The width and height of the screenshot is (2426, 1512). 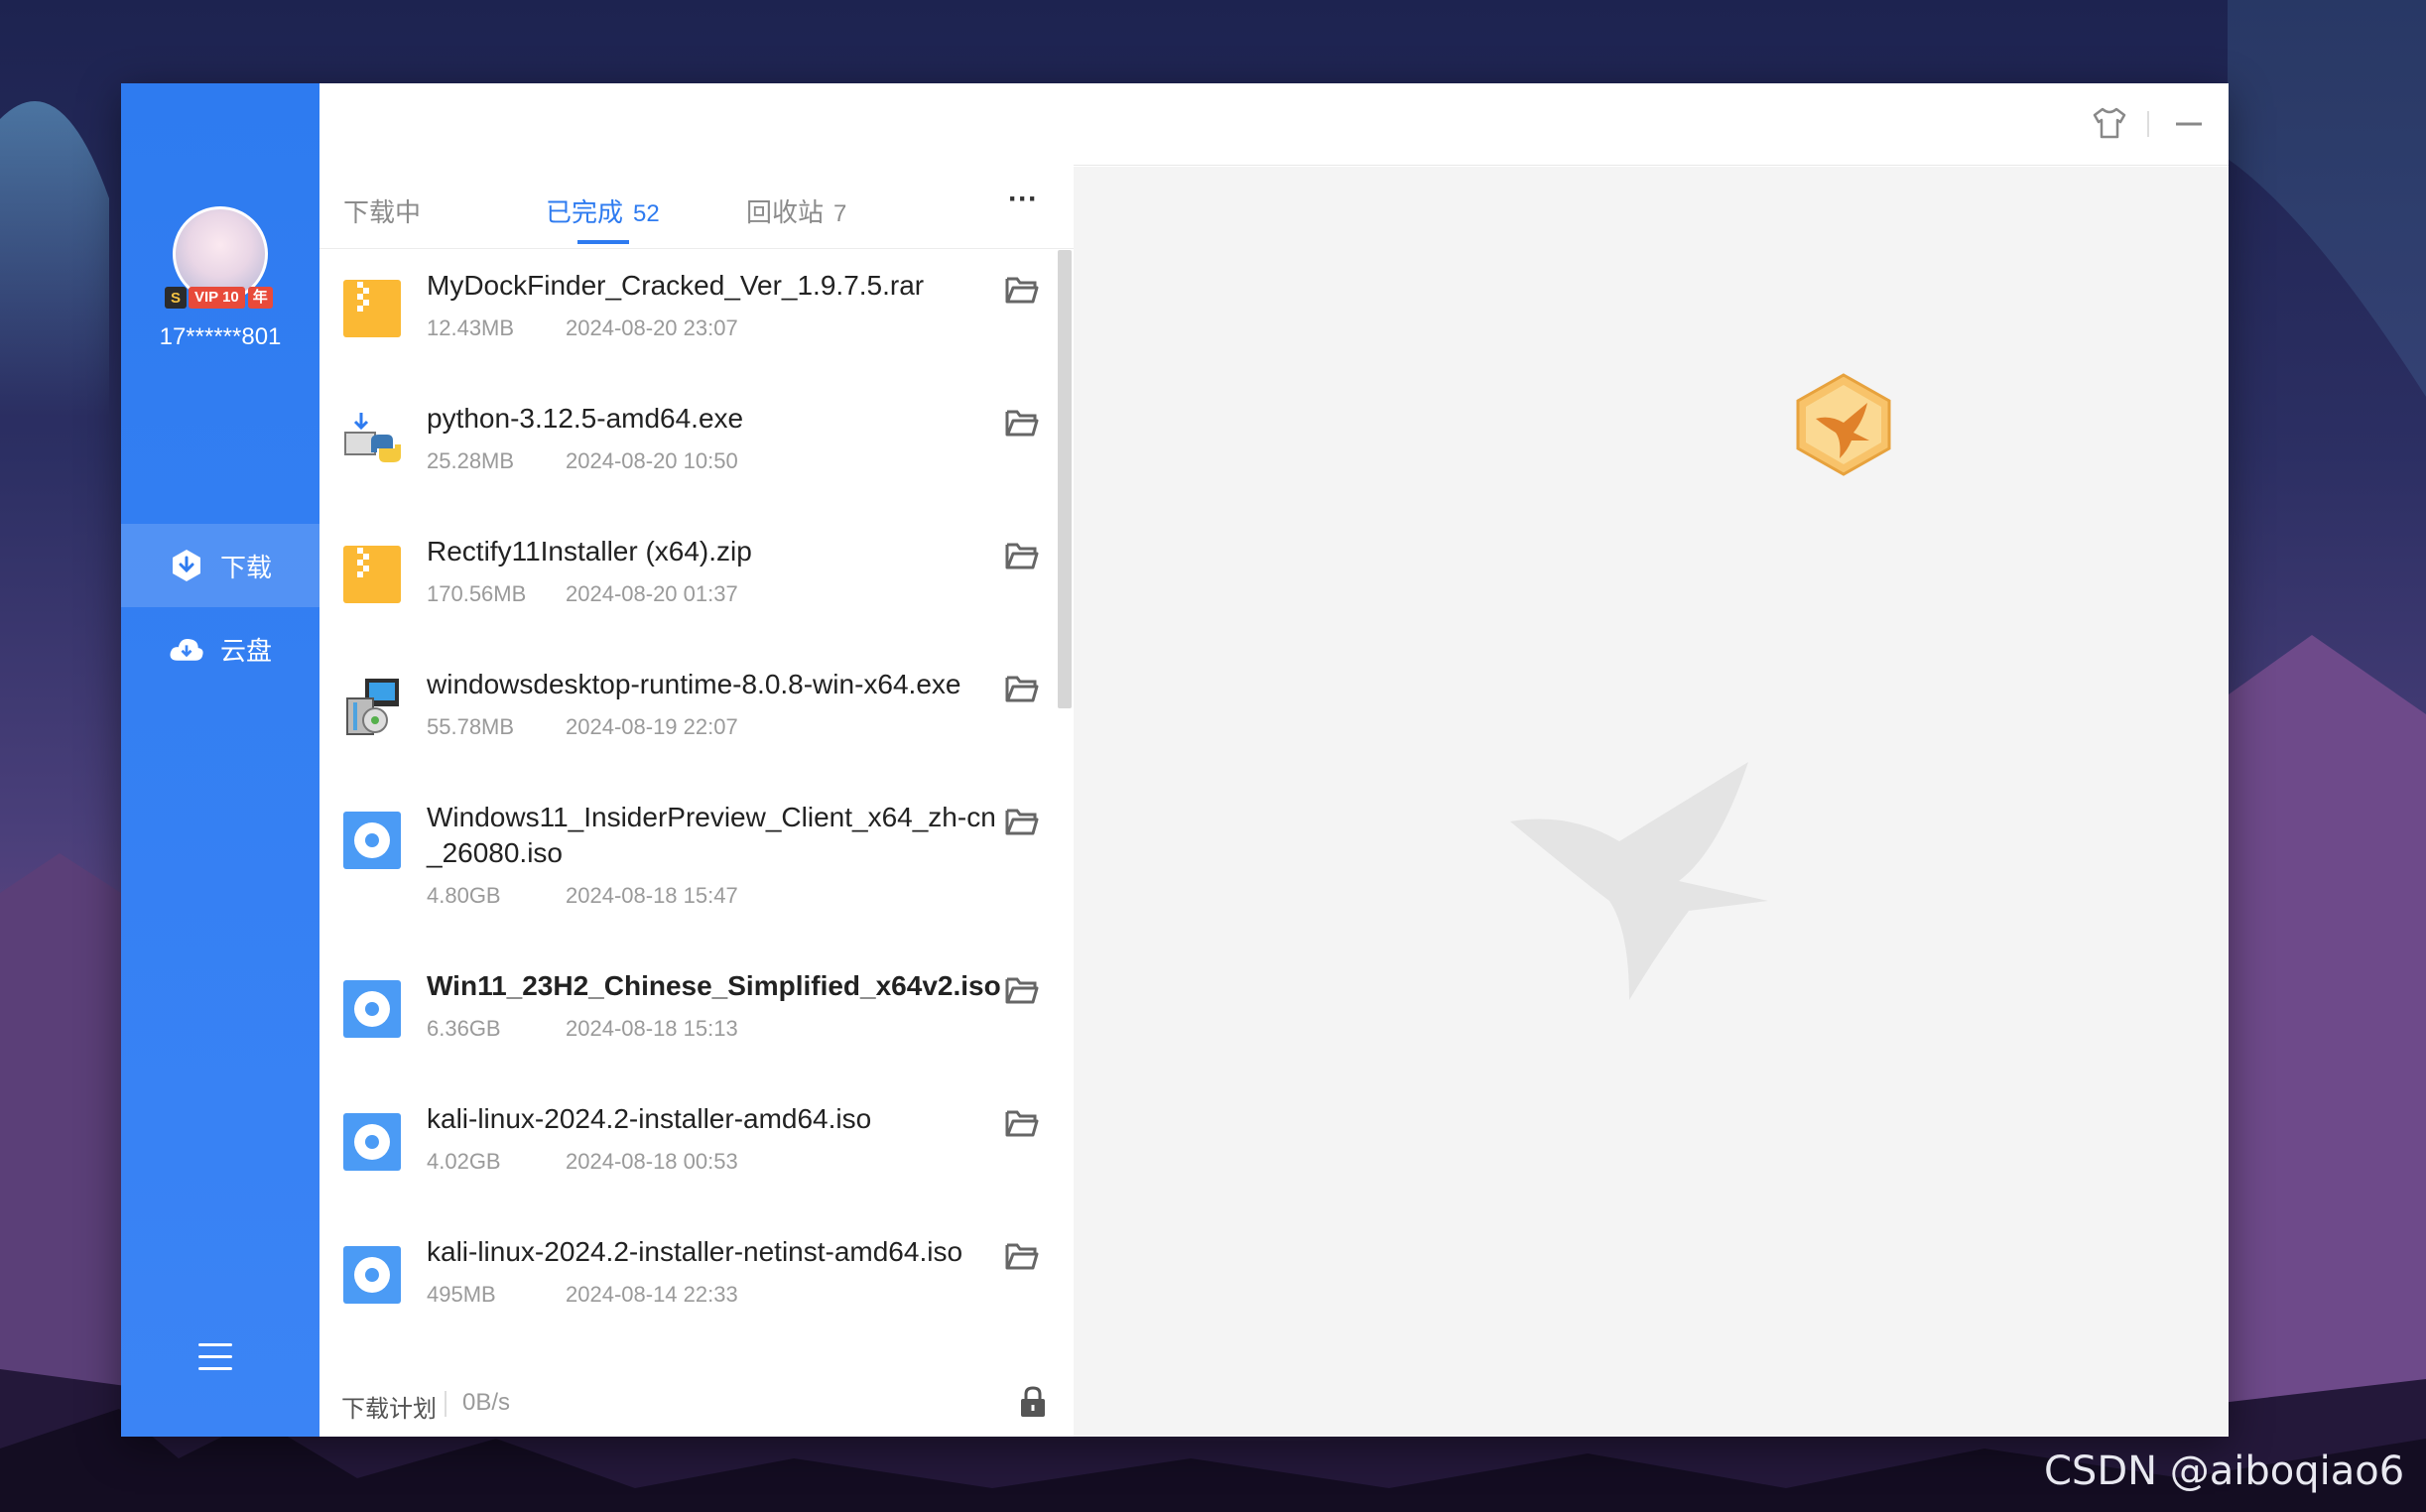 What do you see at coordinates (245, 650) in the screenshot?
I see `sidebar-item-label: 云盘` at bounding box center [245, 650].